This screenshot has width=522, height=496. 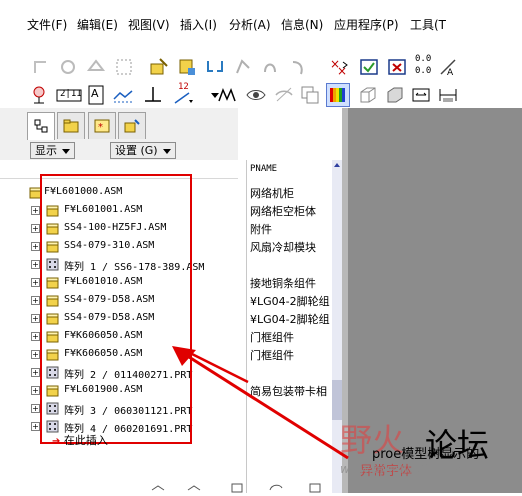 What do you see at coordinates (283, 283) in the screenshot?
I see `pname-cell: 接地铜条组件` at bounding box center [283, 283].